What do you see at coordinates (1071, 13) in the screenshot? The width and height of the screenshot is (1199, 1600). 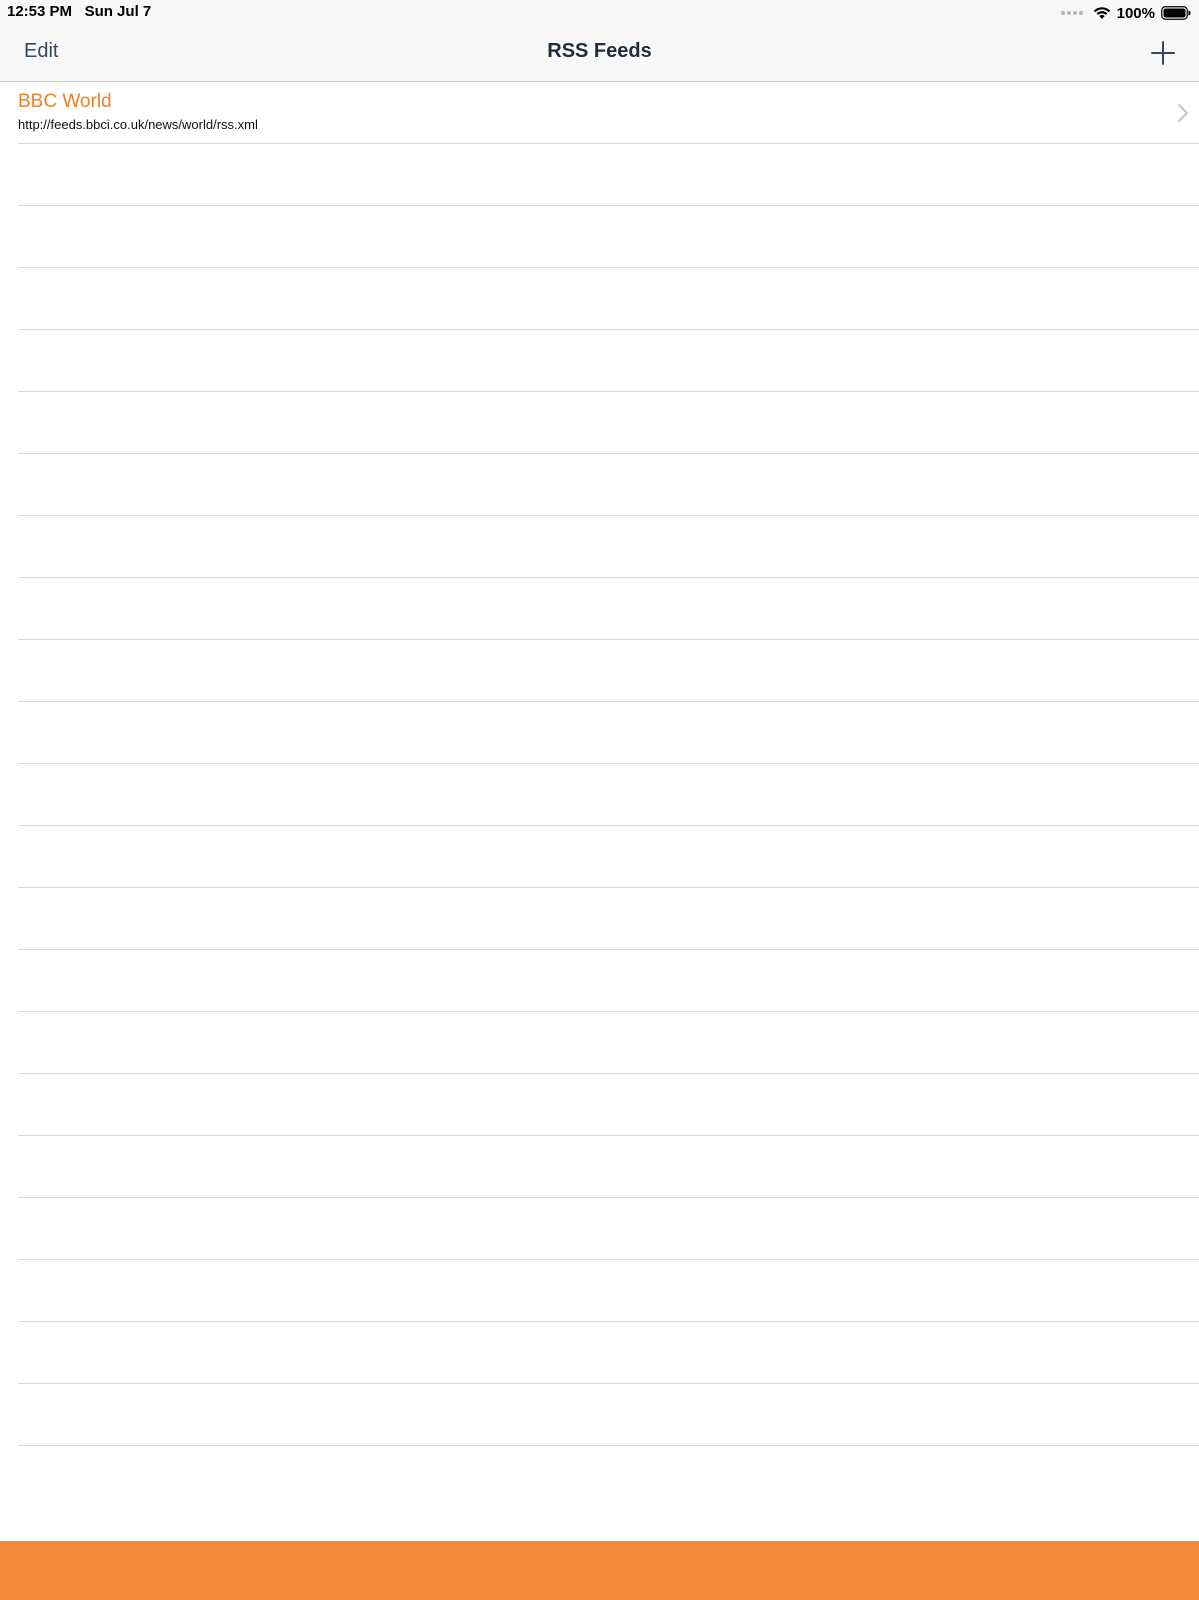 I see `signal-dots-icon` at bounding box center [1071, 13].